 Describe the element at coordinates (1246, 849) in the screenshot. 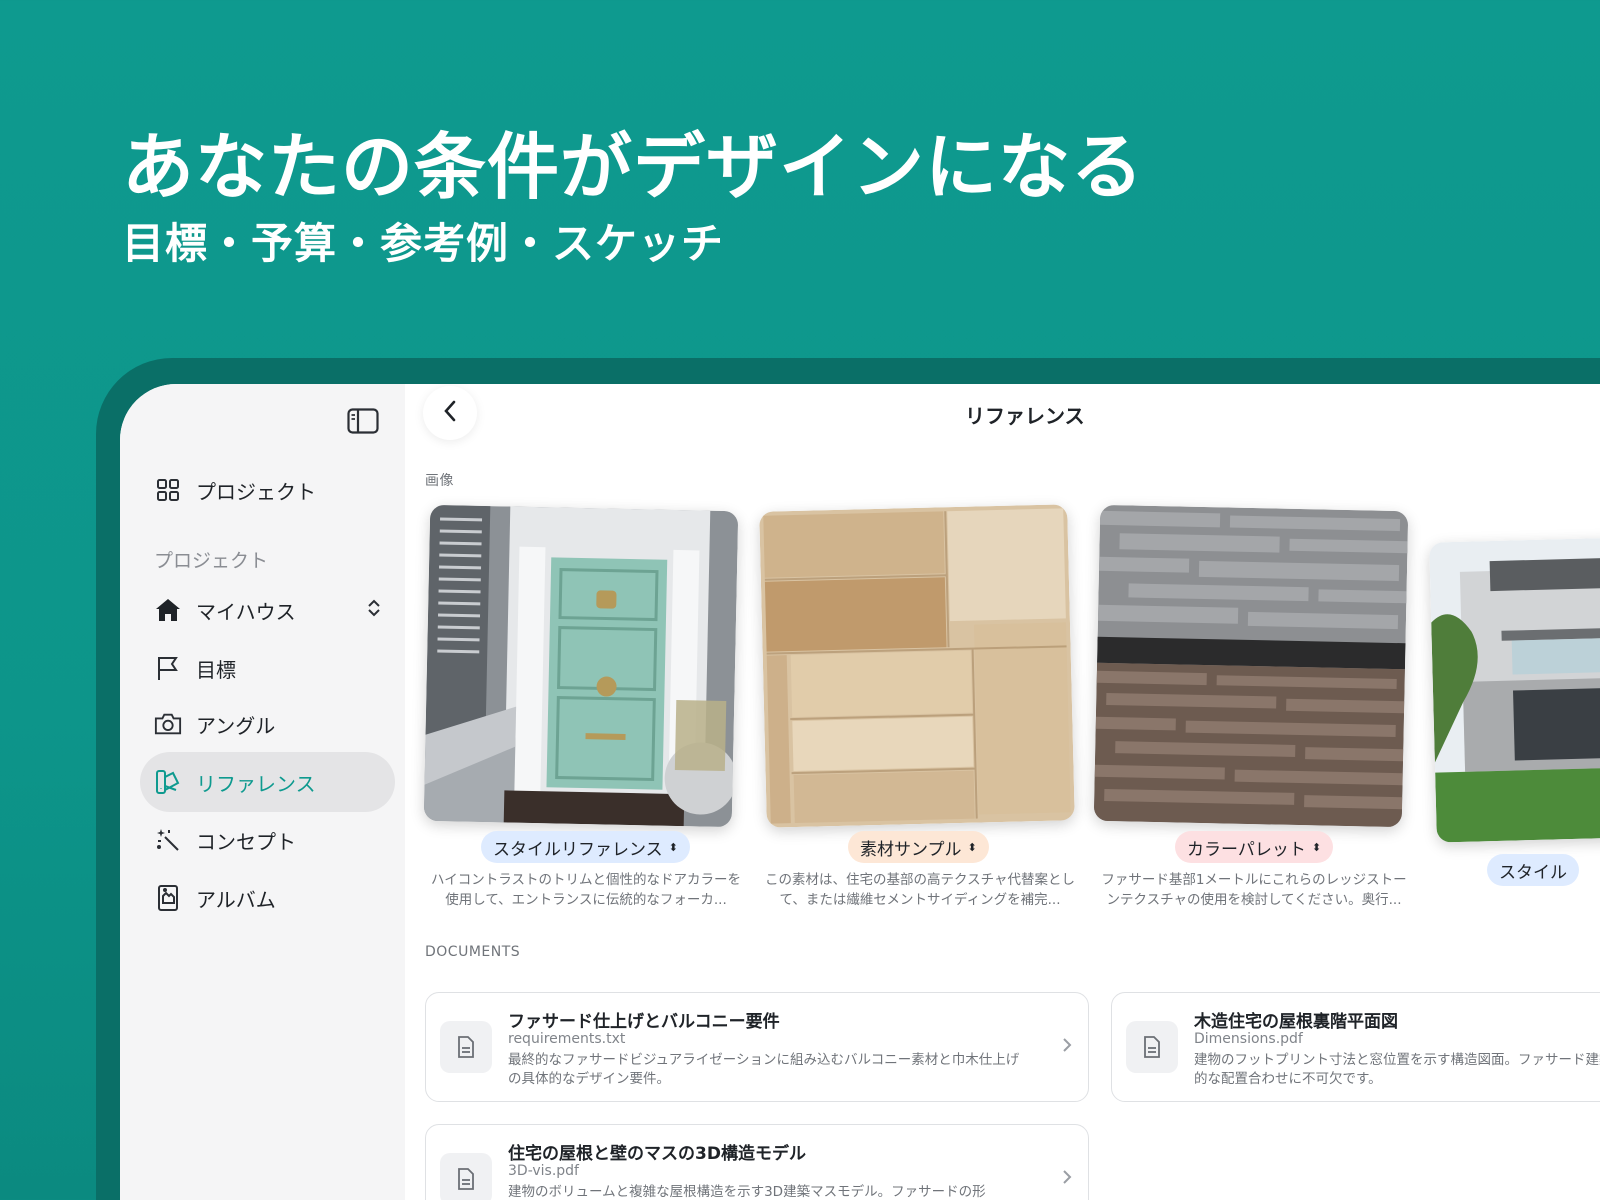

I see `tag-label: カラーパレット` at that location.